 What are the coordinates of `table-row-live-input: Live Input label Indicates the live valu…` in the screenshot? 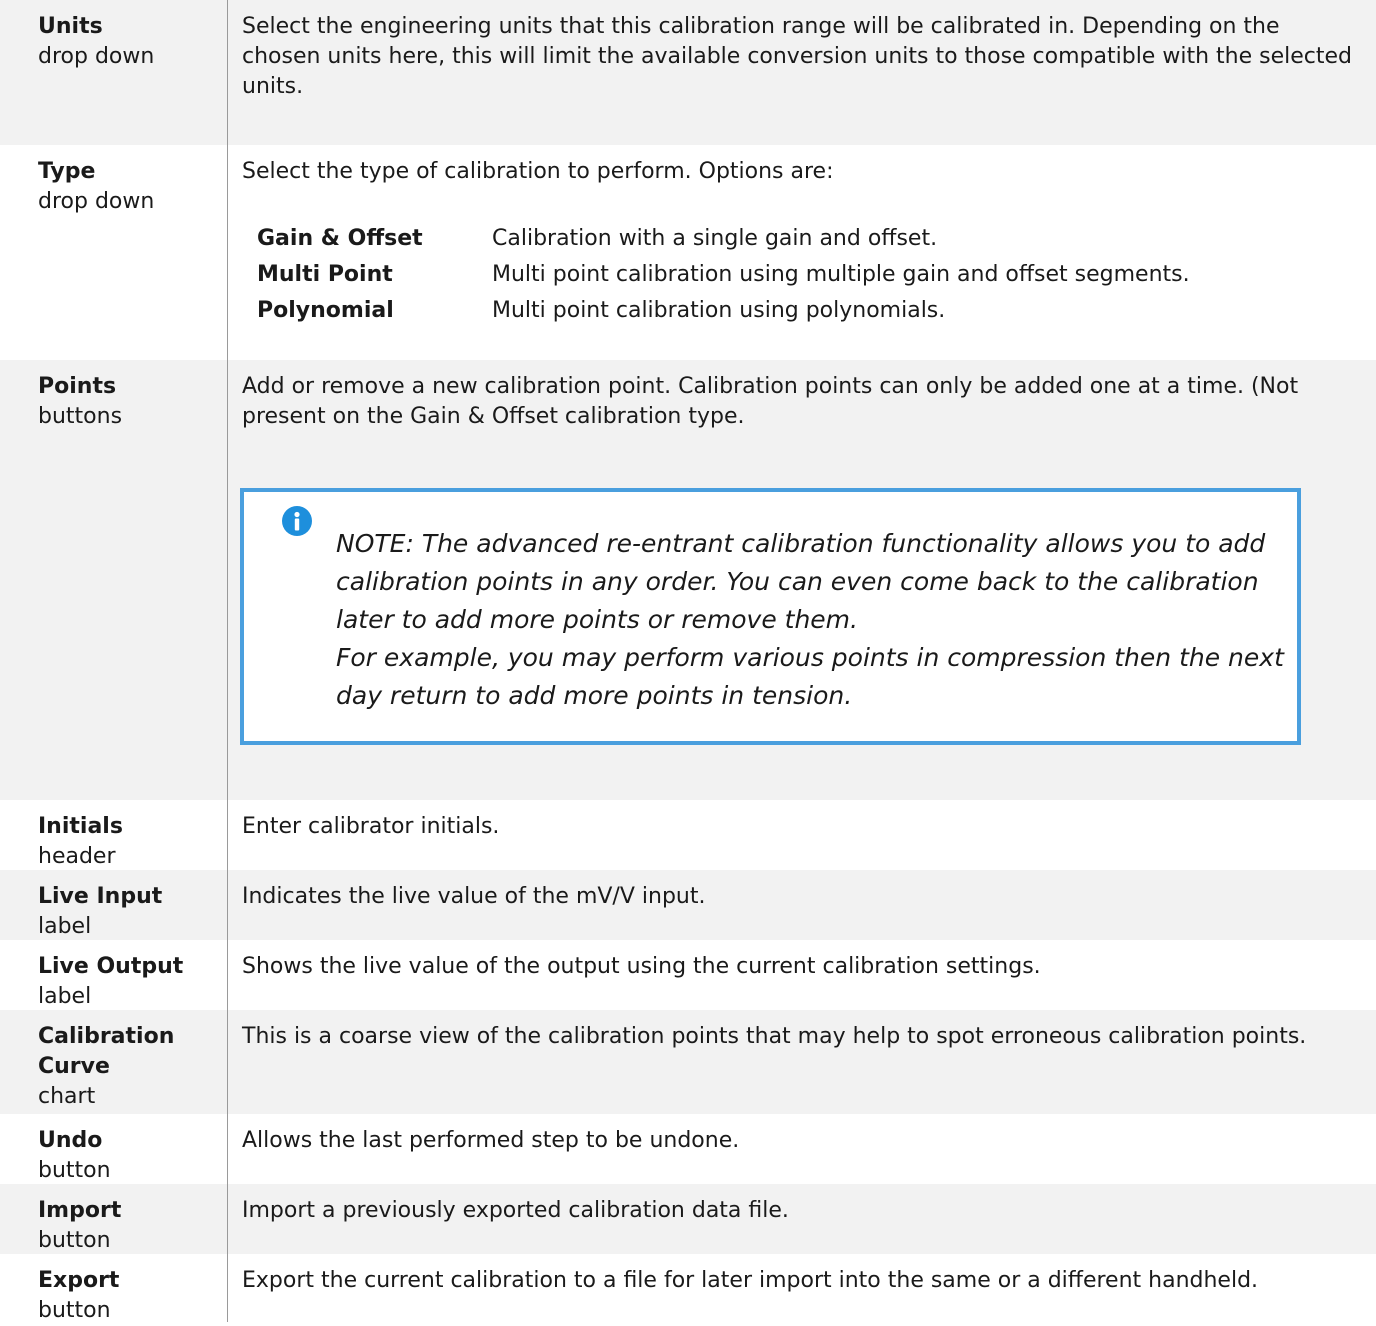 It's located at (688, 905).